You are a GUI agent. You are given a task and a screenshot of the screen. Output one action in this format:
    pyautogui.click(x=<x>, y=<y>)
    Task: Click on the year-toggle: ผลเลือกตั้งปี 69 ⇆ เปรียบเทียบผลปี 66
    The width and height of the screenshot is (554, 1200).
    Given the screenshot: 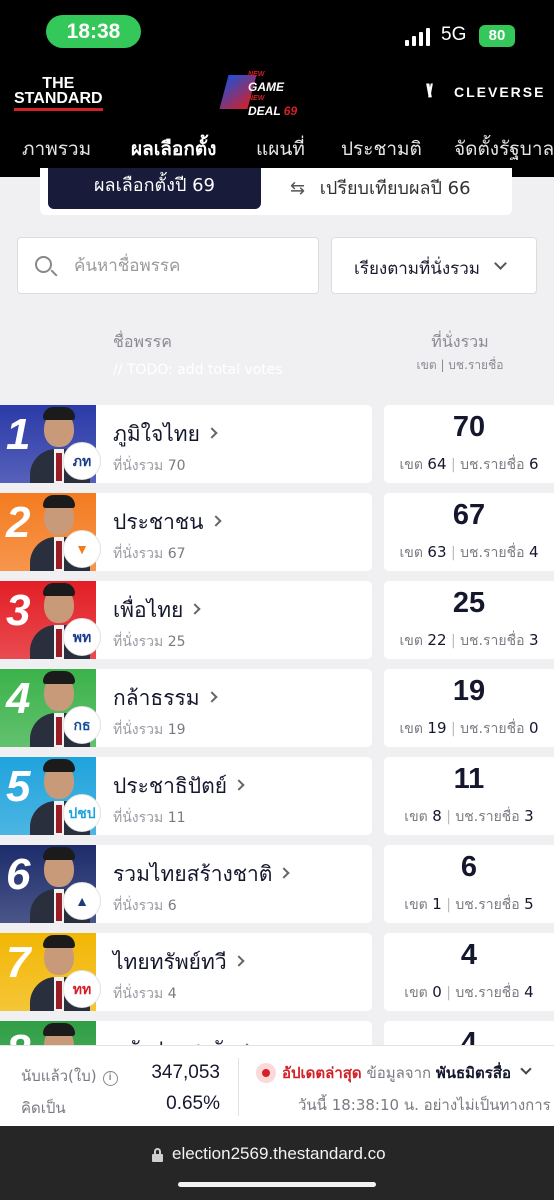 What is the action you would take?
    pyautogui.click(x=276, y=191)
    